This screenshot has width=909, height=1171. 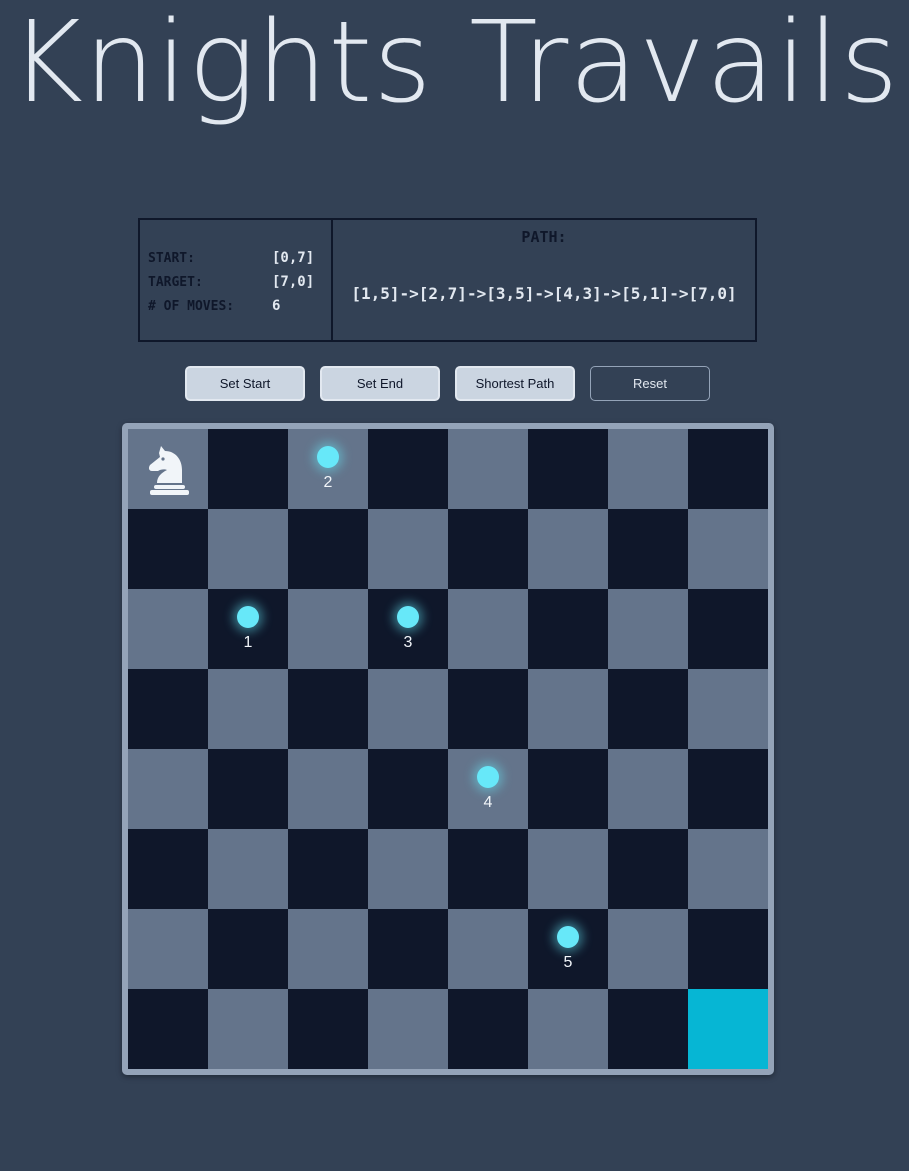 What do you see at coordinates (231, 282) in the screenshot?
I see `target-row: TARGET: [7,0]` at bounding box center [231, 282].